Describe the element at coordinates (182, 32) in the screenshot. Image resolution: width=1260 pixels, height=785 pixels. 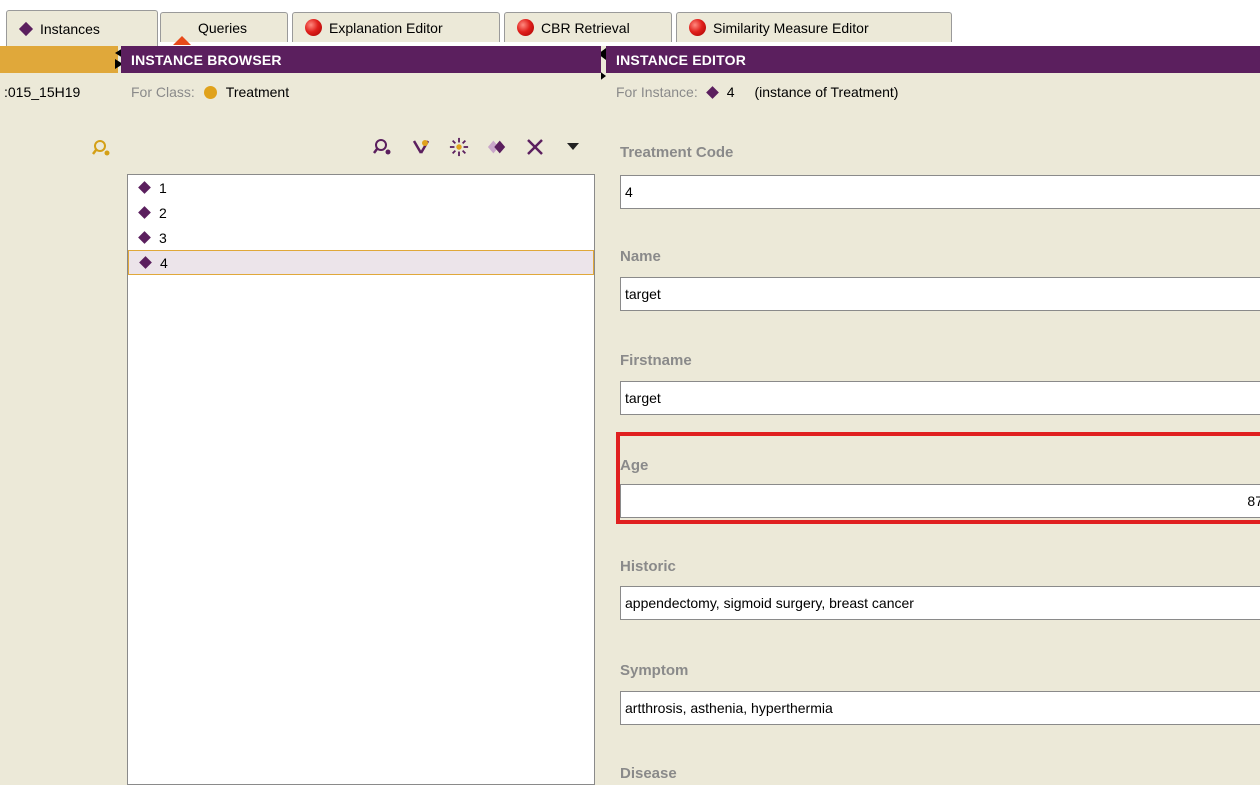
I see `cone-icon` at that location.